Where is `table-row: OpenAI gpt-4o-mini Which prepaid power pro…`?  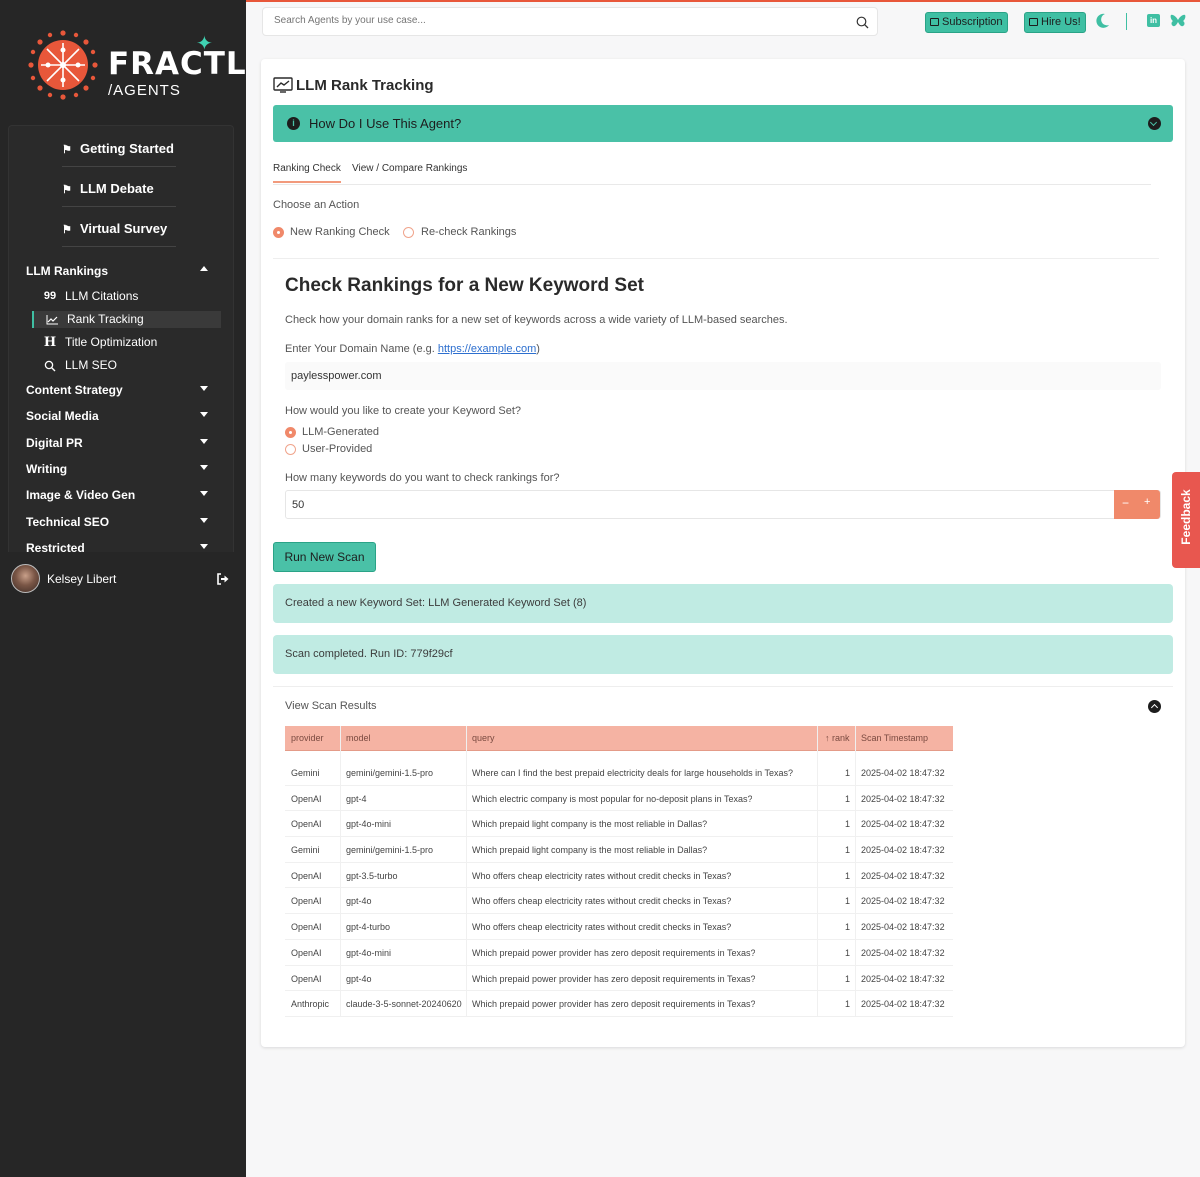 table-row: OpenAI gpt-4o-mini Which prepaid power pro… is located at coordinates (619, 953).